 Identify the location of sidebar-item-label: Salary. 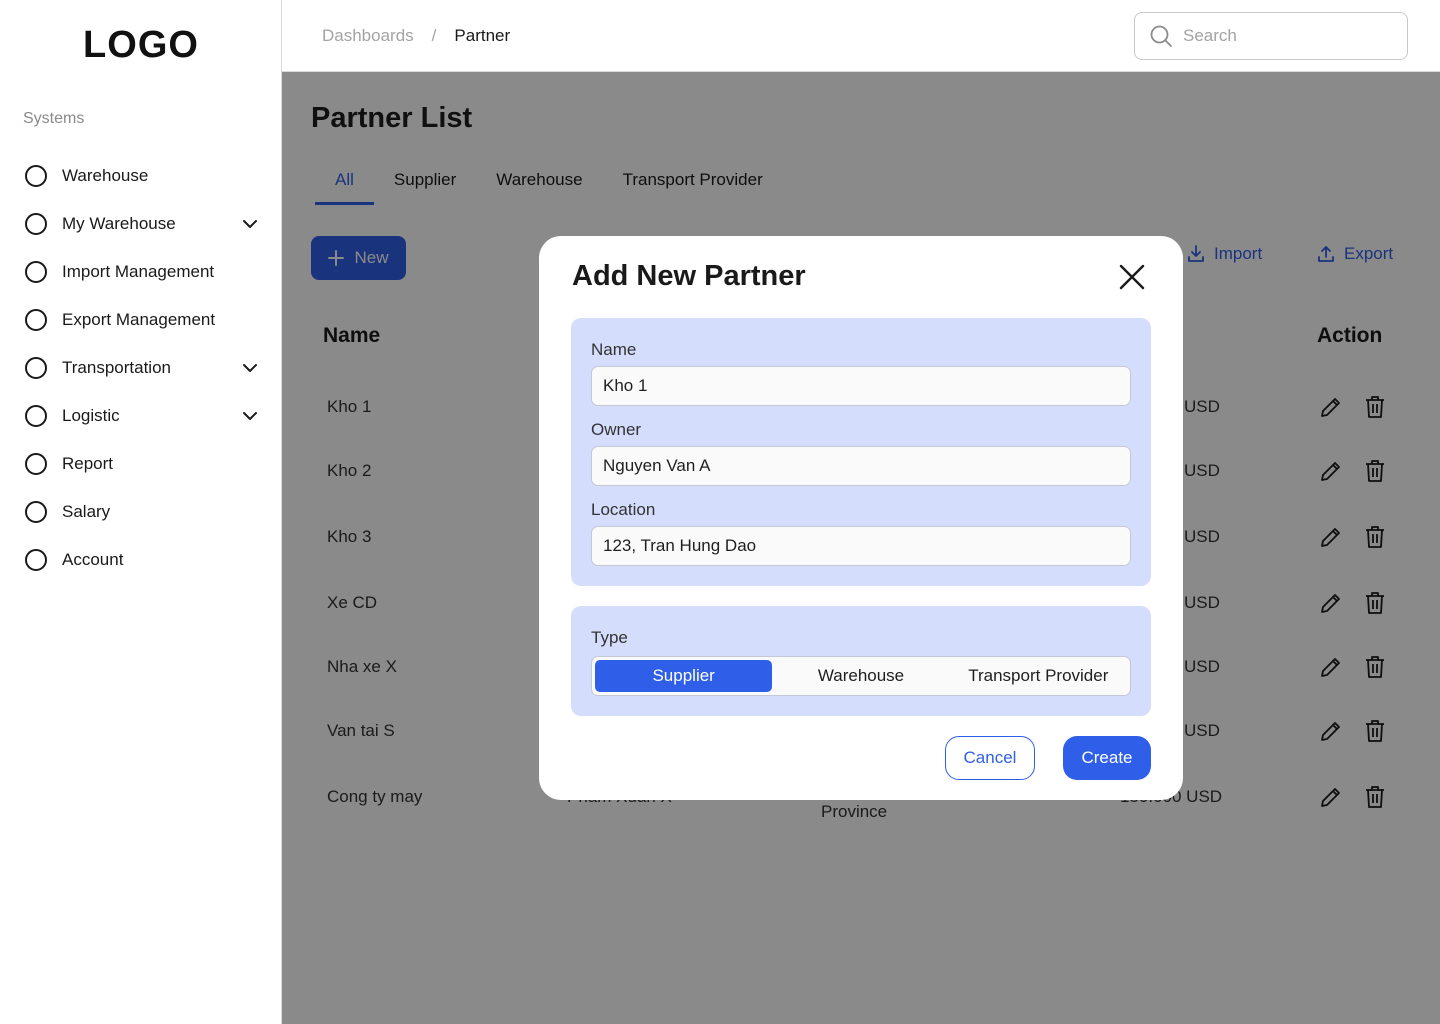
(86, 511).